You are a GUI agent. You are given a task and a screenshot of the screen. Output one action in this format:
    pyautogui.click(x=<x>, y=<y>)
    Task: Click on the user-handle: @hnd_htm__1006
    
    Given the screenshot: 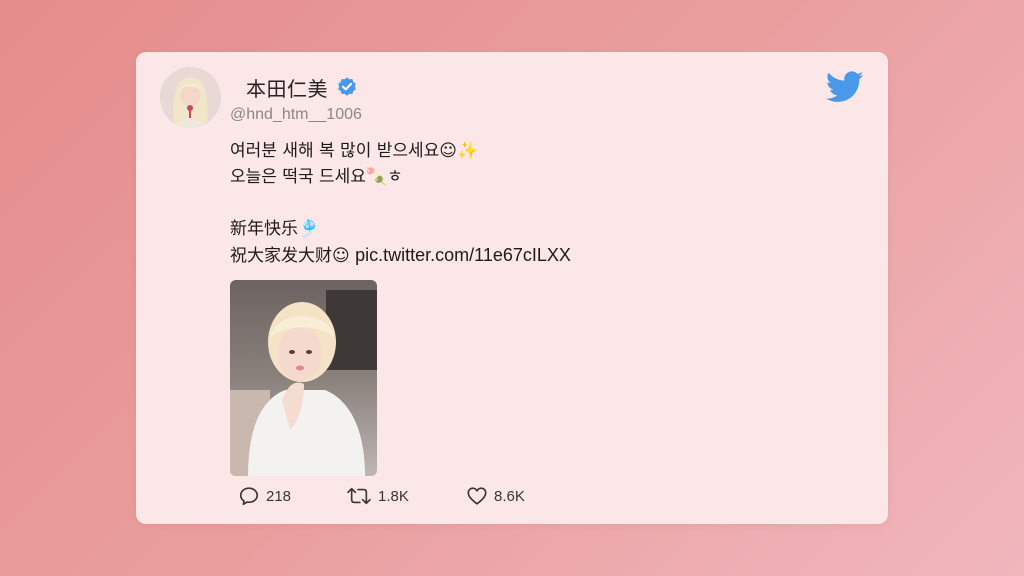 What is the action you would take?
    pyautogui.click(x=296, y=115)
    